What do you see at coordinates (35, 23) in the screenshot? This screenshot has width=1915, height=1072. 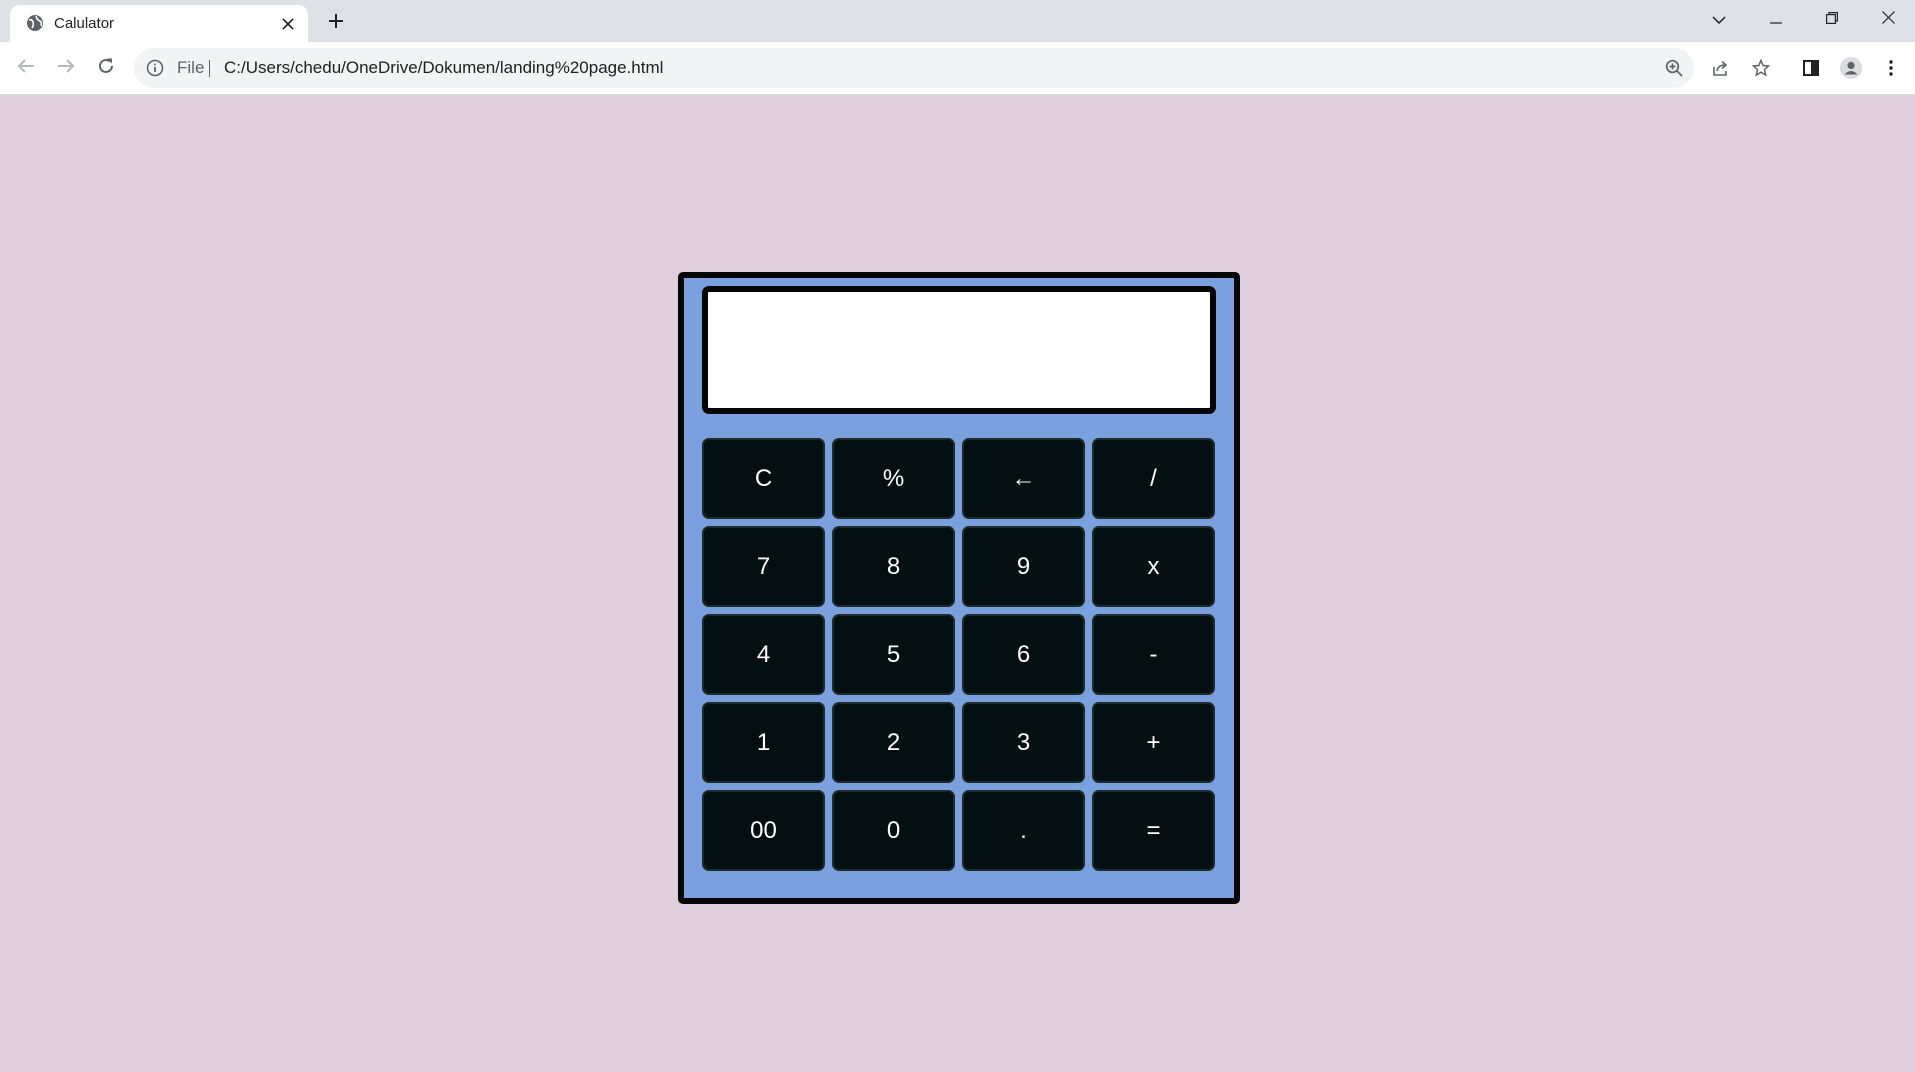 I see `globe-icon` at bounding box center [35, 23].